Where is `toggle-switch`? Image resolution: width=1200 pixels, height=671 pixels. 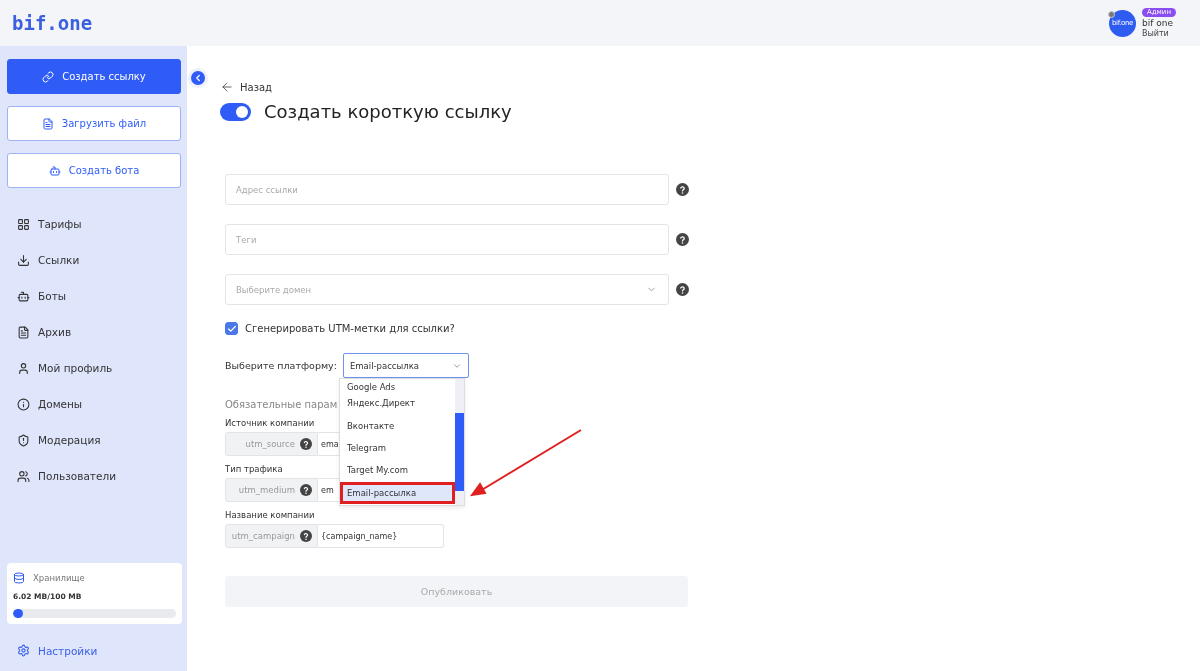
toggle-switch is located at coordinates (235, 111).